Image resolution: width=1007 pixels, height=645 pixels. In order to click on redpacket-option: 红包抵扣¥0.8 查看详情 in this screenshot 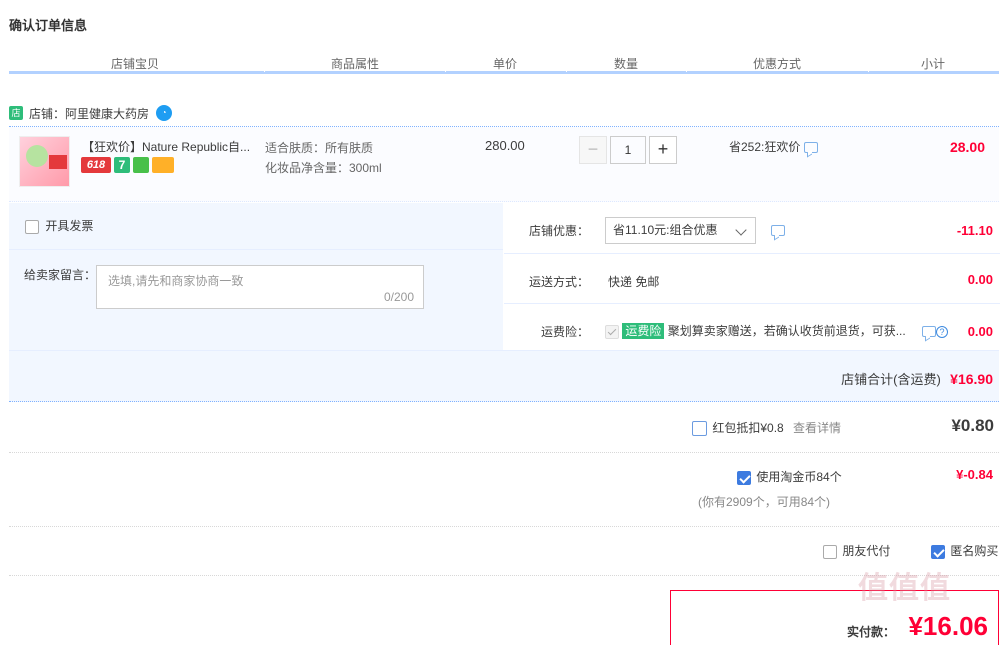, I will do `click(766, 428)`.